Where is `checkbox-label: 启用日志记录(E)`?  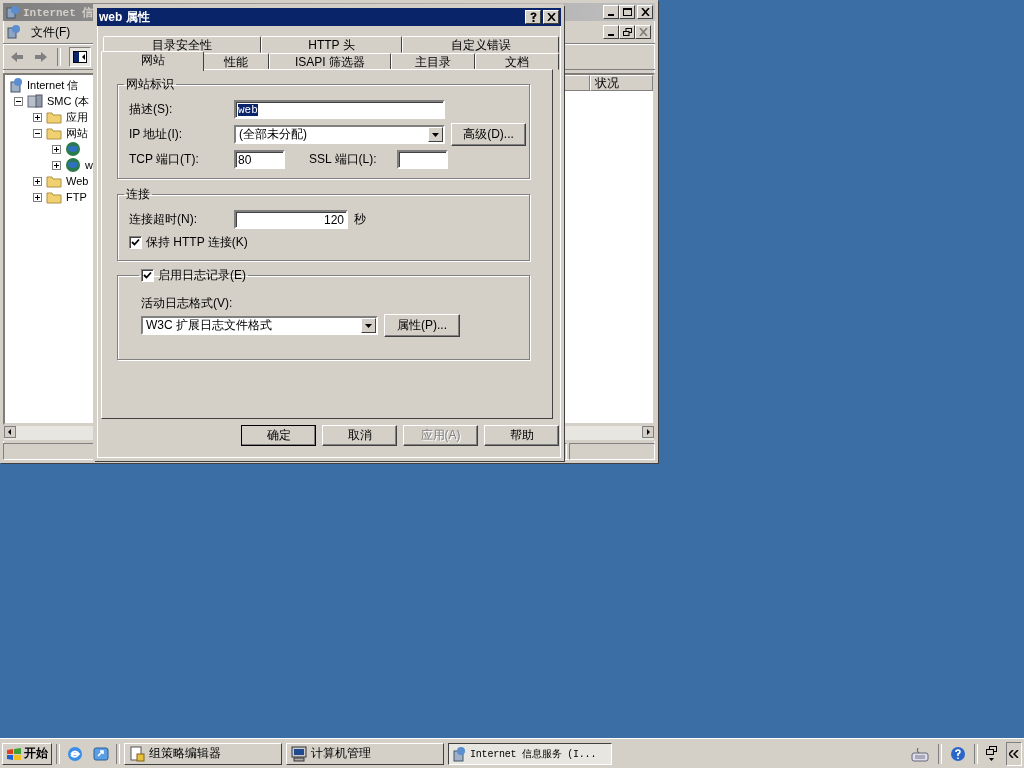
checkbox-label: 启用日志记录(E) is located at coordinates (202, 275).